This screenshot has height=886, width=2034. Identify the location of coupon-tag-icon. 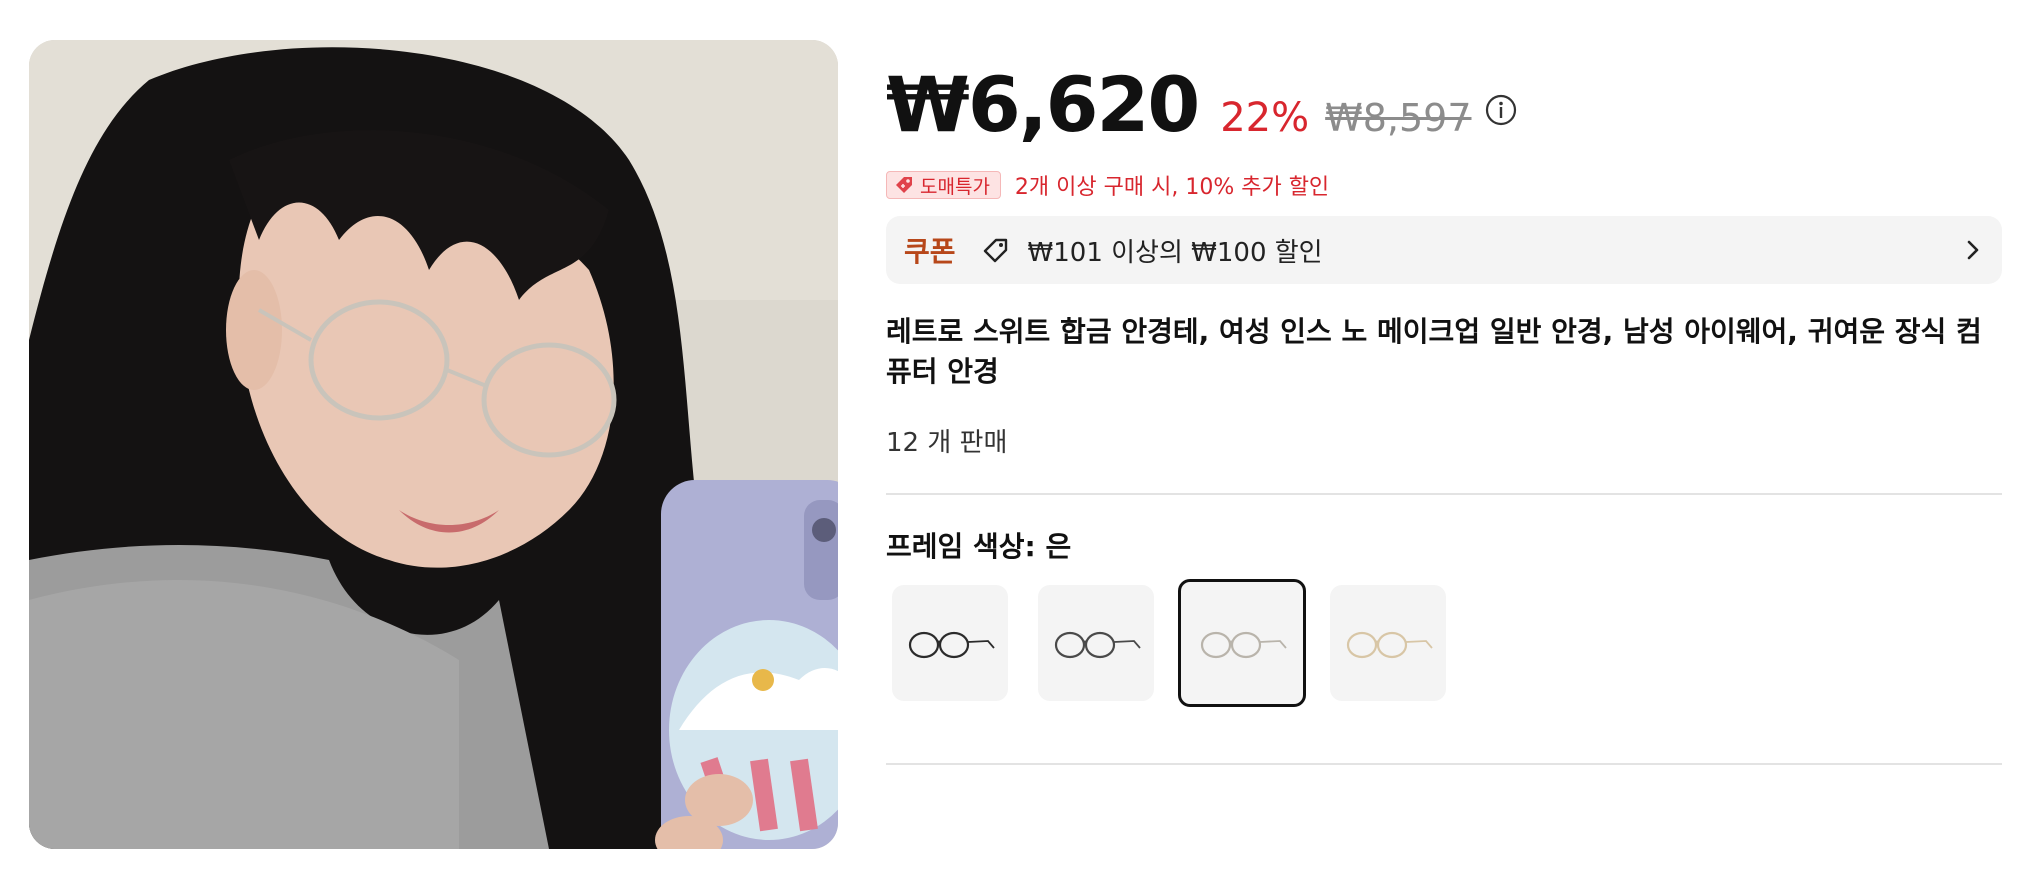
(995, 250).